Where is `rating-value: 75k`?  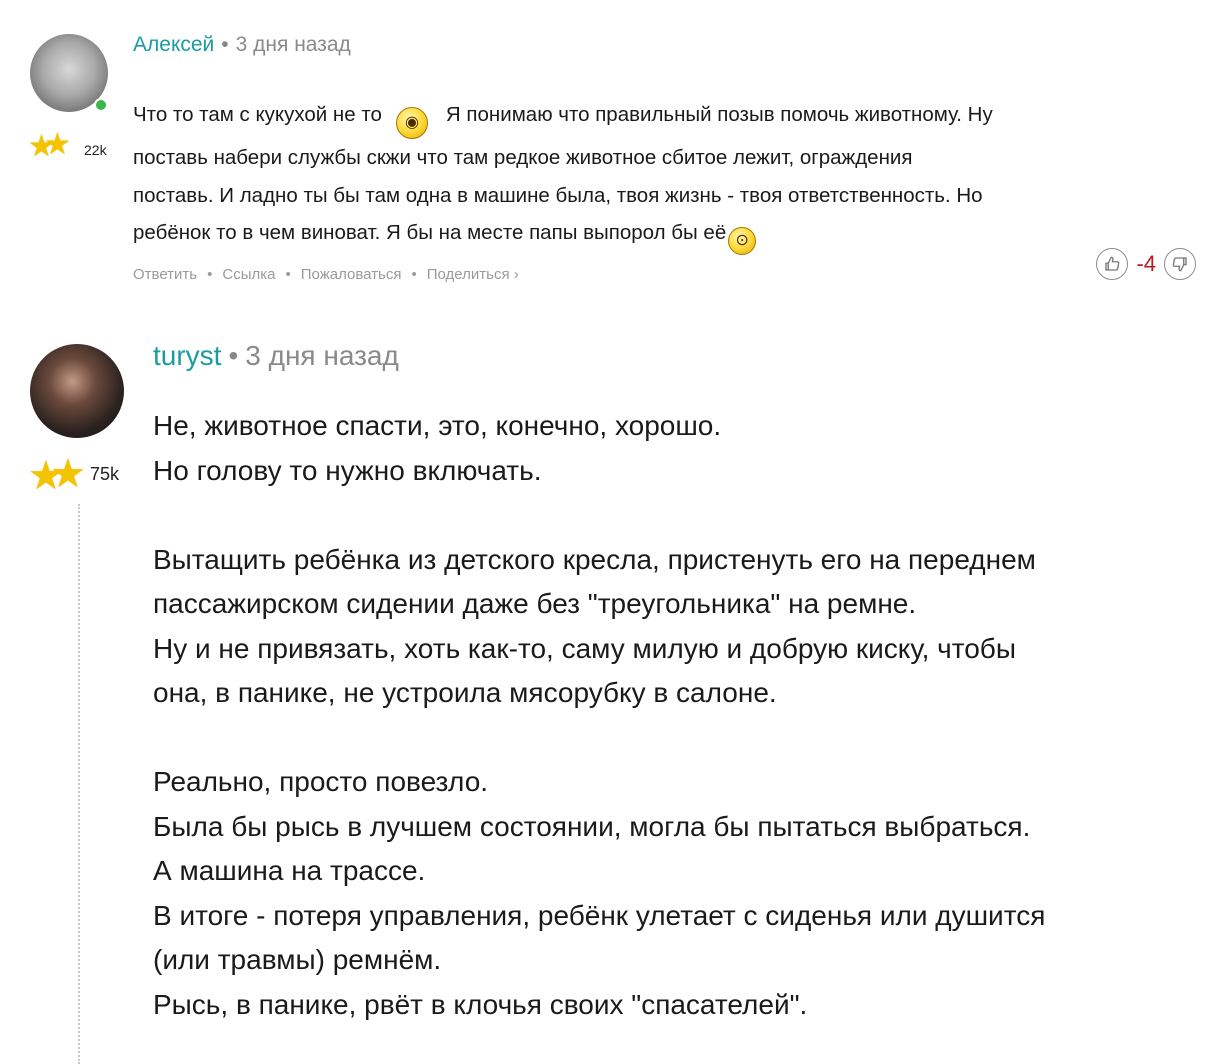 rating-value: 75k is located at coordinates (105, 473).